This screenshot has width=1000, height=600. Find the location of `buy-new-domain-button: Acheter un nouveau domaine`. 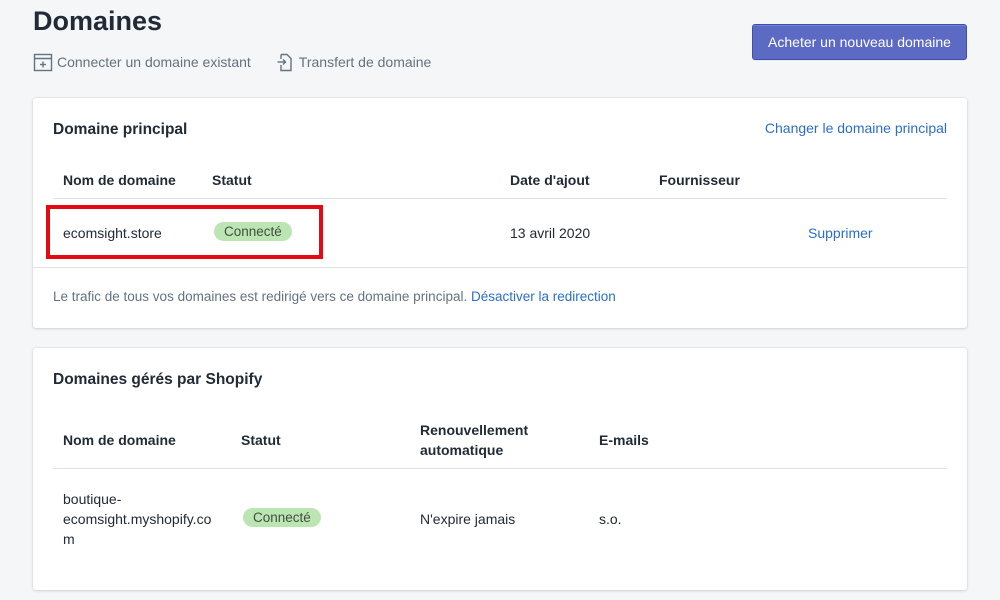

buy-new-domain-button: Acheter un nouveau domaine is located at coordinates (859, 42).